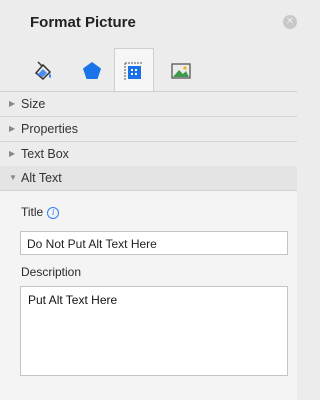 Image resolution: width=320 pixels, height=400 pixels. Describe the element at coordinates (33, 104) in the screenshot. I see `section-label: Size` at that location.